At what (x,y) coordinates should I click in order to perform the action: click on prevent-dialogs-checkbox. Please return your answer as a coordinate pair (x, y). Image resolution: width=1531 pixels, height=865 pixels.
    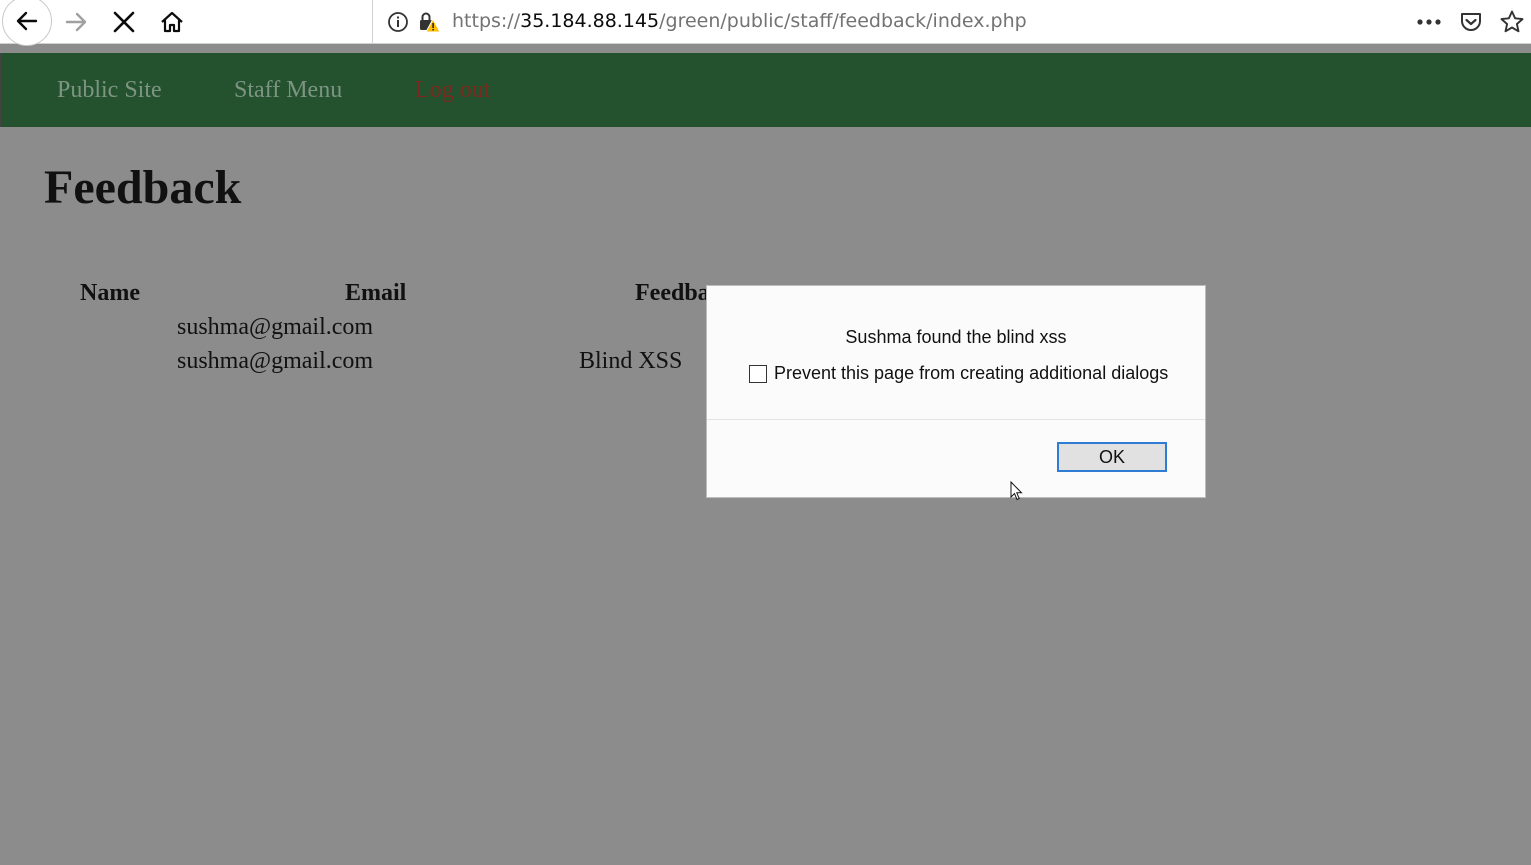
    Looking at the image, I should click on (758, 374).